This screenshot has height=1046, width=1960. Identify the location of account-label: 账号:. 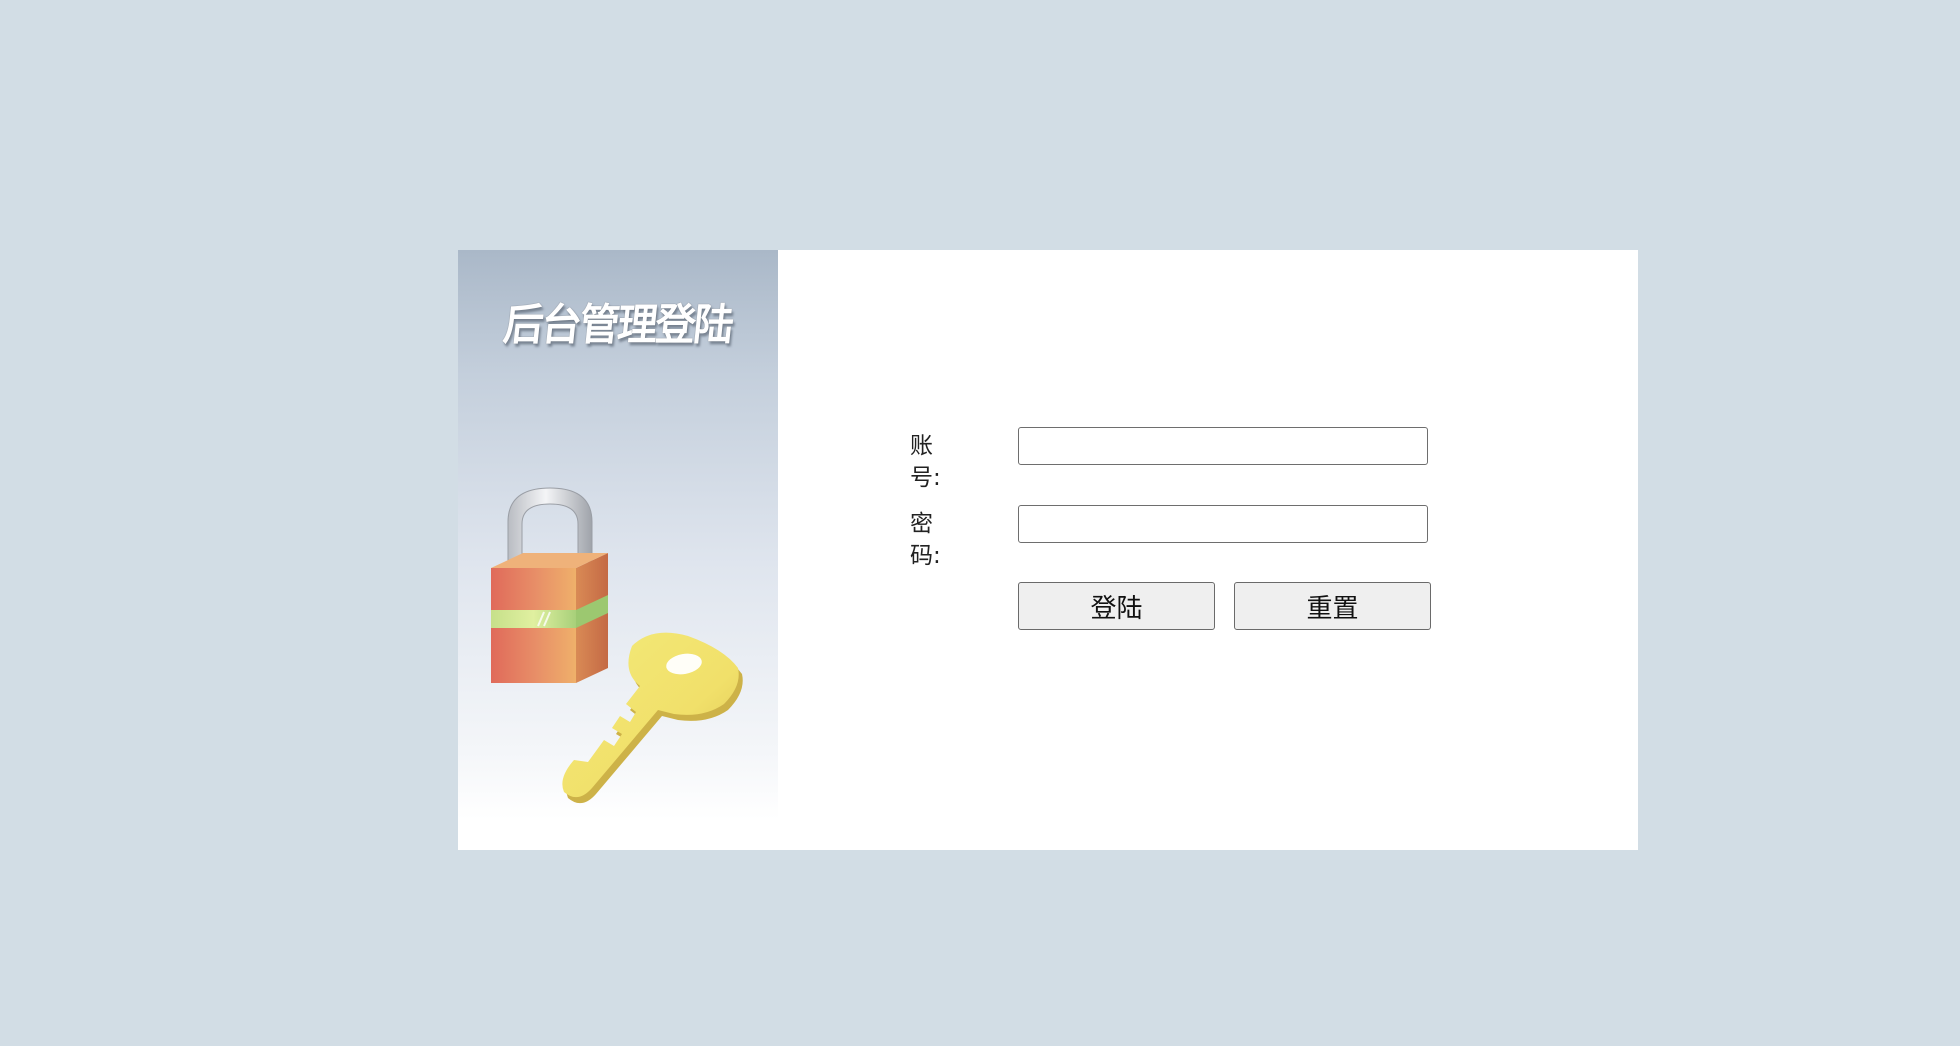
(925, 462).